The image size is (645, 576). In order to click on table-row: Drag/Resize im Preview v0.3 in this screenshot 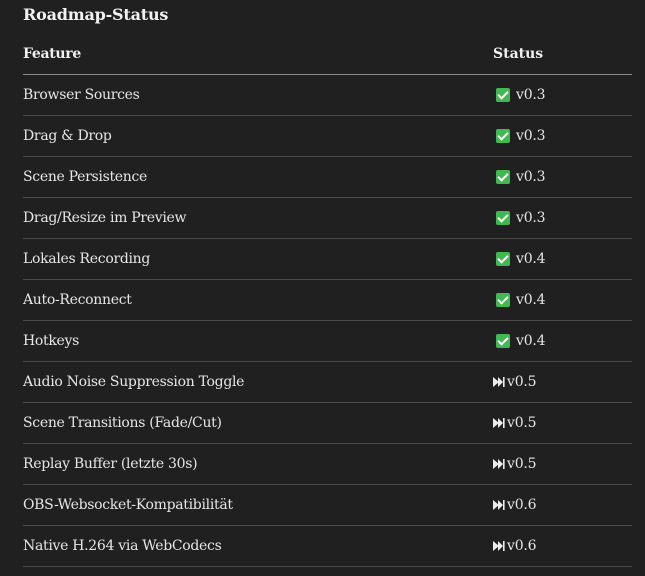, I will do `click(327, 218)`.